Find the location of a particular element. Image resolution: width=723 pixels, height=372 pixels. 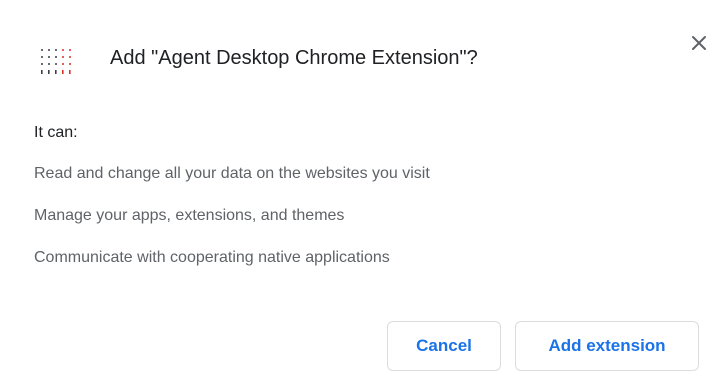

permission-item: Manage your apps, extensions, and themes is located at coordinates (189, 215).